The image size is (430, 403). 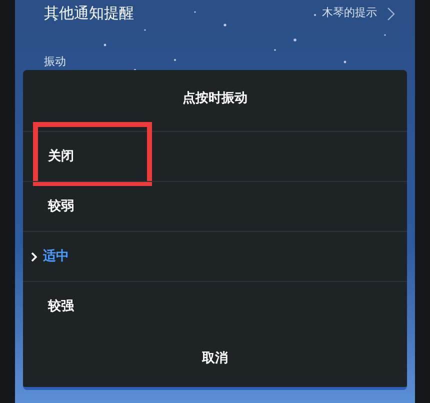 What do you see at coordinates (61, 156) in the screenshot?
I see `option-item: 关闭` at bounding box center [61, 156].